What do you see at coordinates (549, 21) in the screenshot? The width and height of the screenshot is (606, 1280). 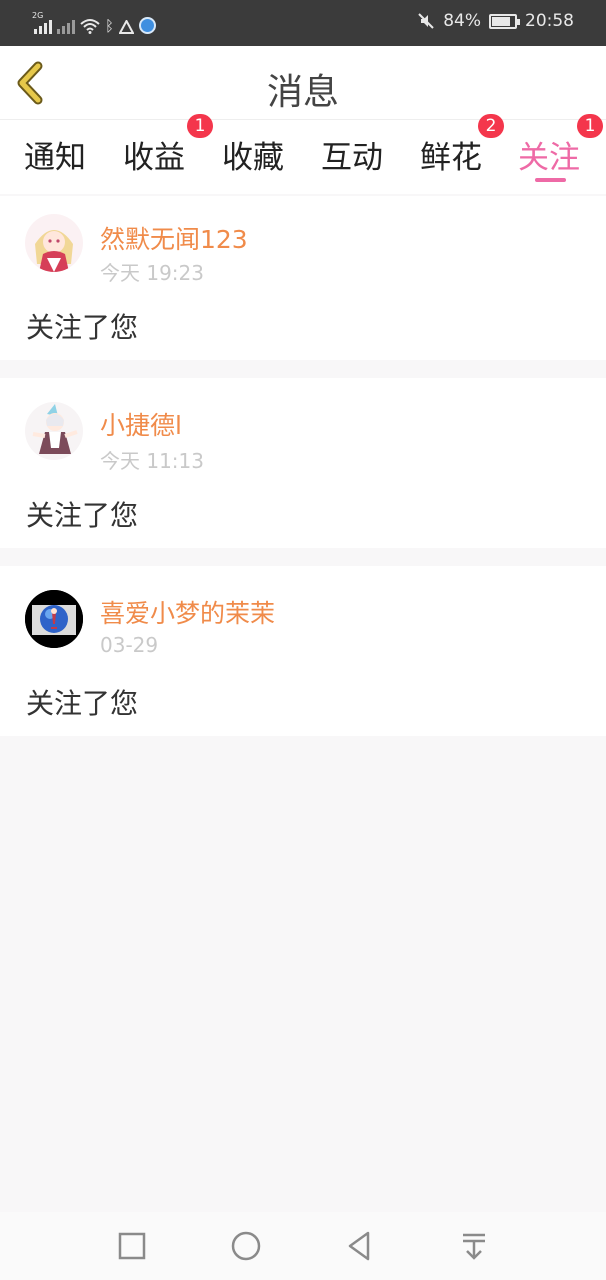 I see `status-time: 20:58` at bounding box center [549, 21].